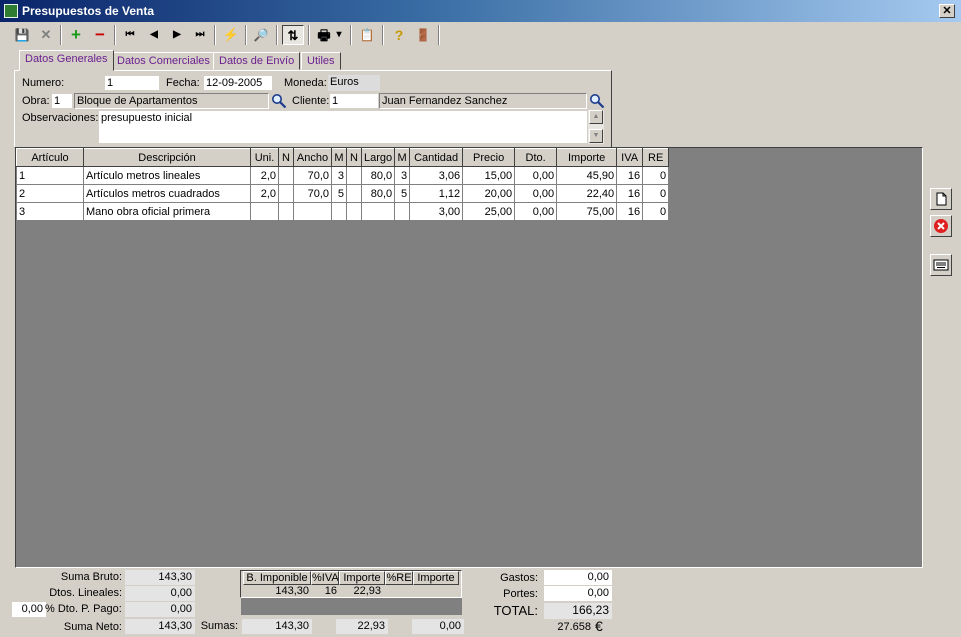  Describe the element at coordinates (483, 101) in the screenshot. I see `cliente-name-field: Juan Fernandez Sanchez` at that location.